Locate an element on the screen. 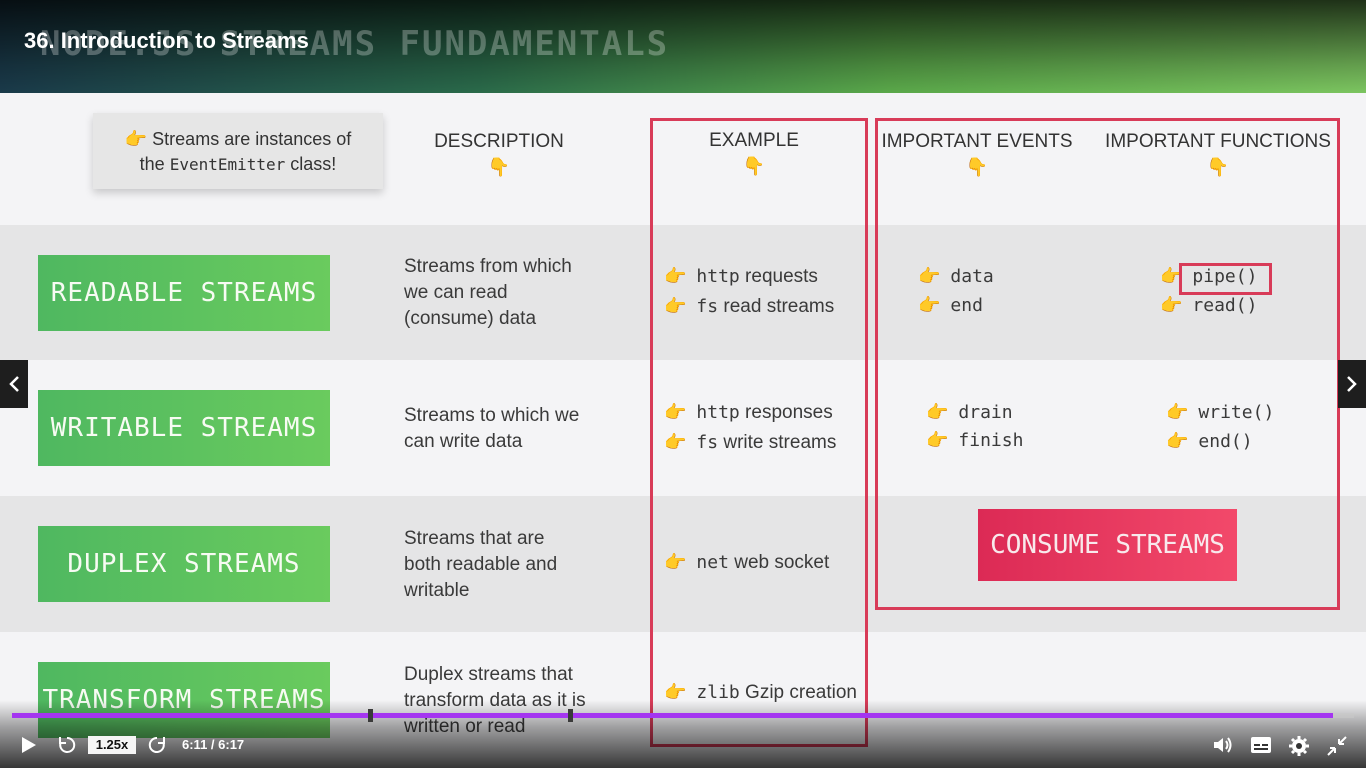  video-title: 36. Introduction to Streams is located at coordinates (166, 40).